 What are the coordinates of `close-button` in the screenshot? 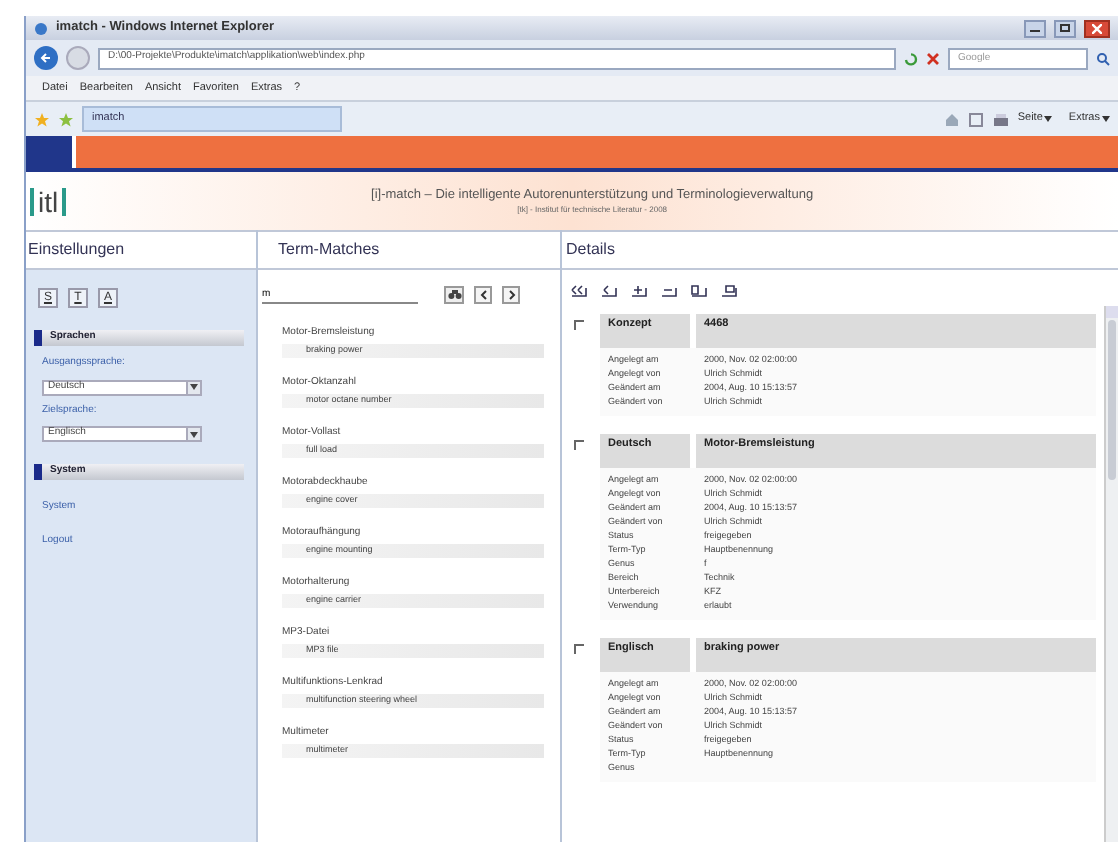 It's located at (1097, 28).